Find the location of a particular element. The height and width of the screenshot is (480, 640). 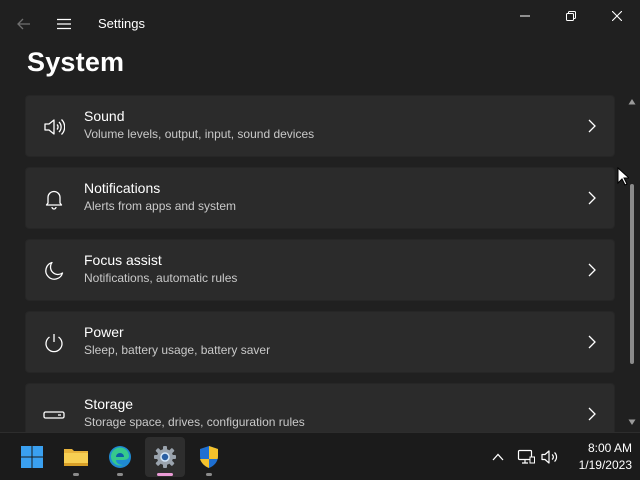

network-icon is located at coordinates (526, 456).